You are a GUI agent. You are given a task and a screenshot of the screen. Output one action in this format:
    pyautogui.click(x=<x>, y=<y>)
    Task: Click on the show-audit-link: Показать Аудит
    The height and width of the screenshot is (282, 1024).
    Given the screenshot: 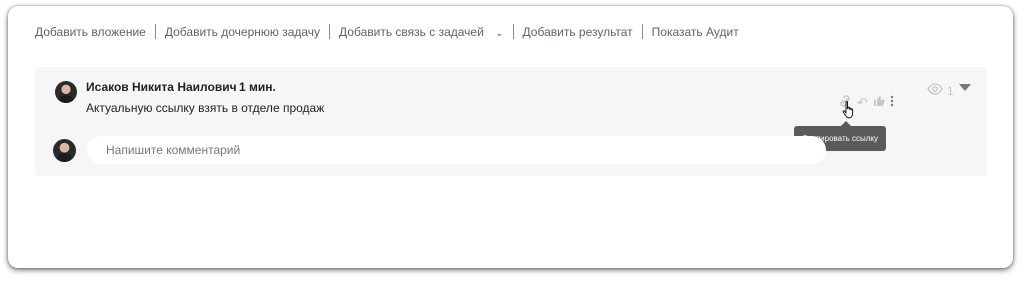 What is the action you would take?
    pyautogui.click(x=695, y=32)
    